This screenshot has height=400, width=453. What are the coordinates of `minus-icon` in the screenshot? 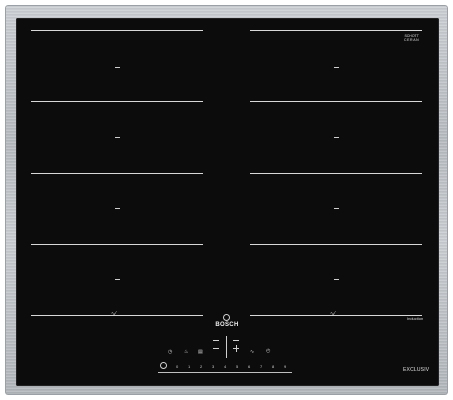 It's located at (216, 348).